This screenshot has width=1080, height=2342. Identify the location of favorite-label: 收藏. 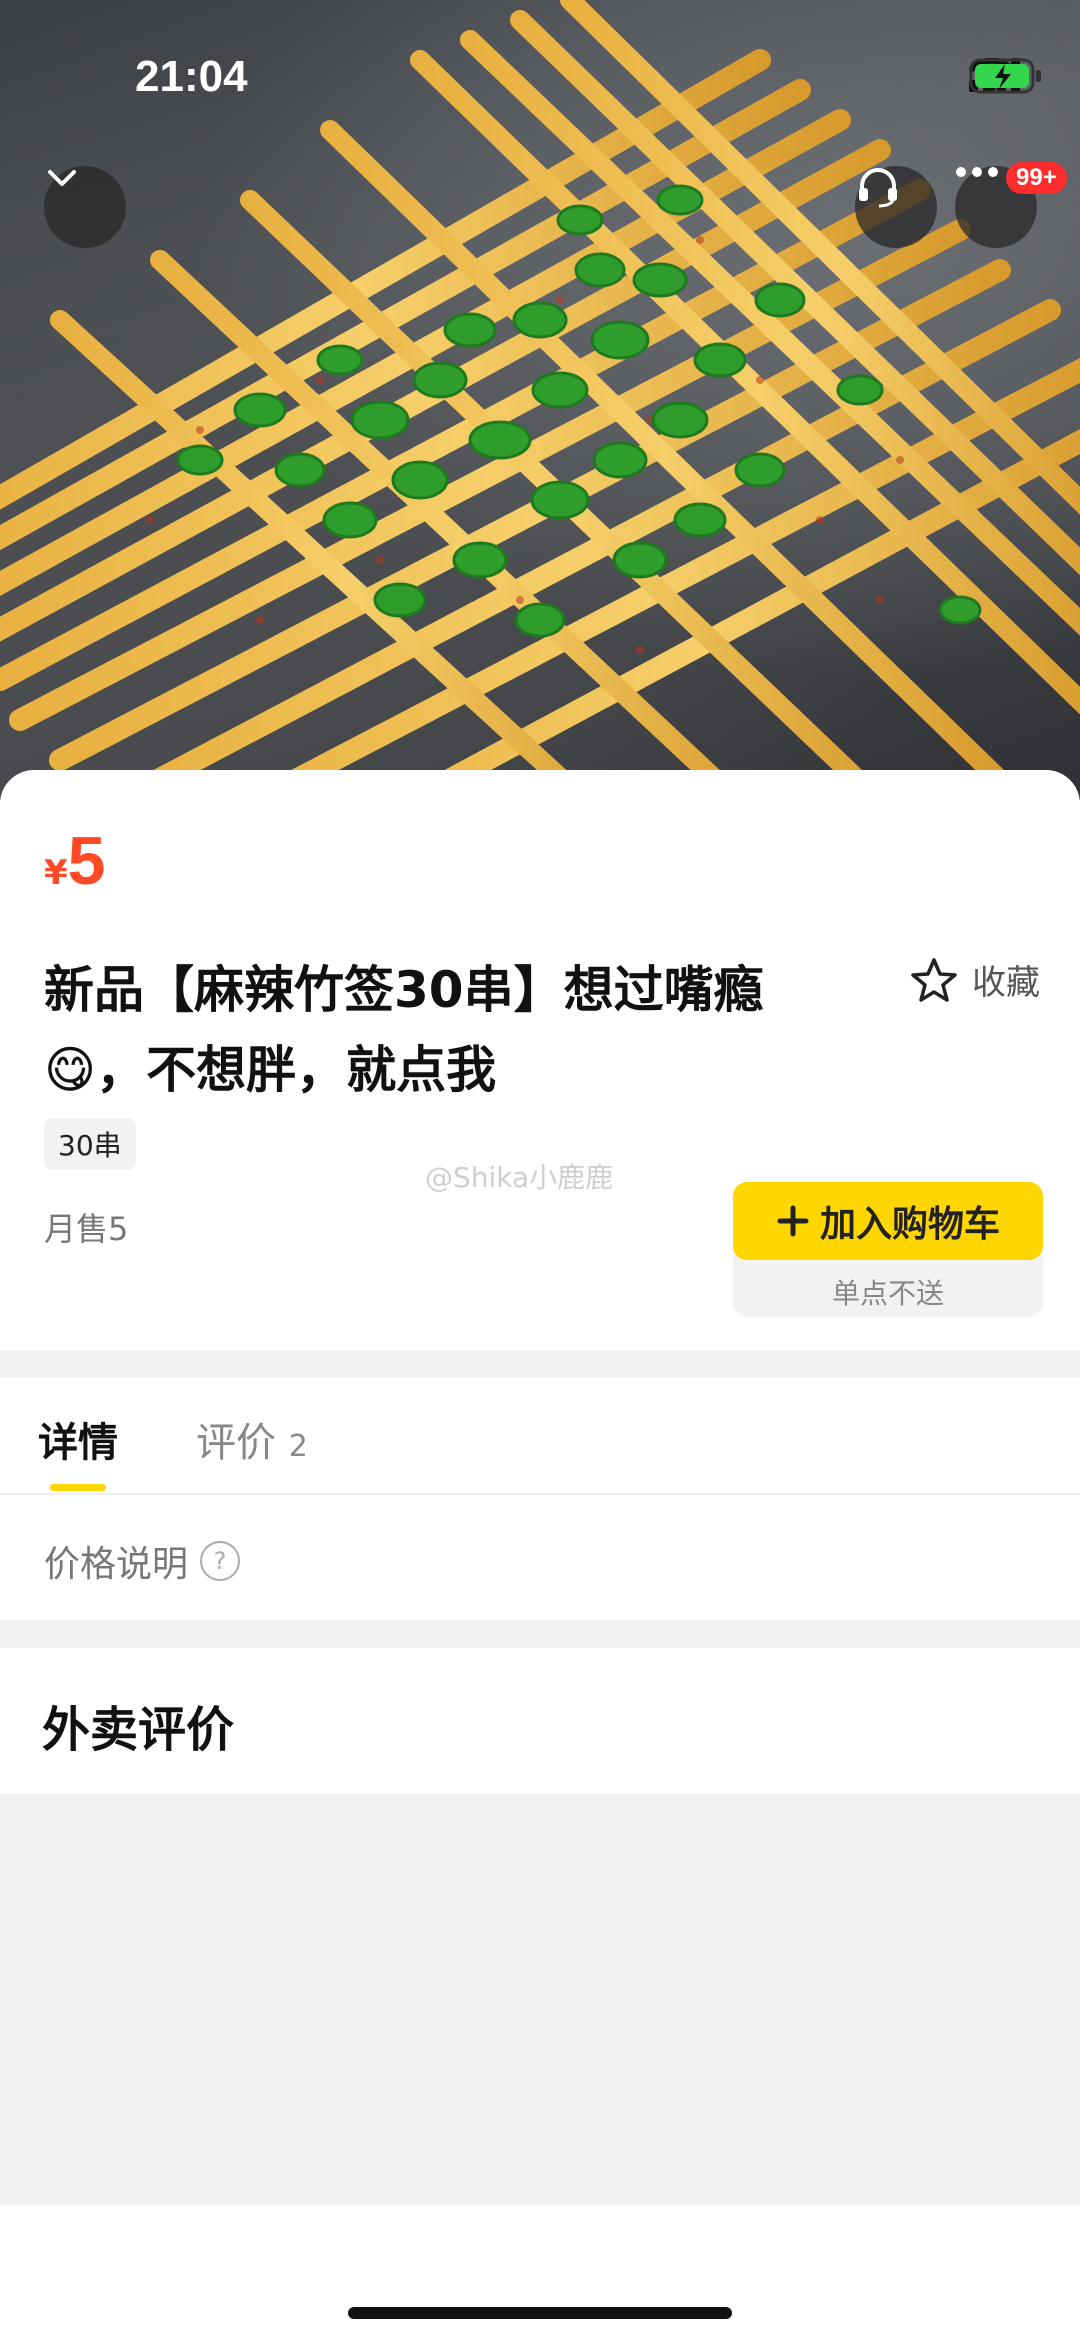
(1006, 983).